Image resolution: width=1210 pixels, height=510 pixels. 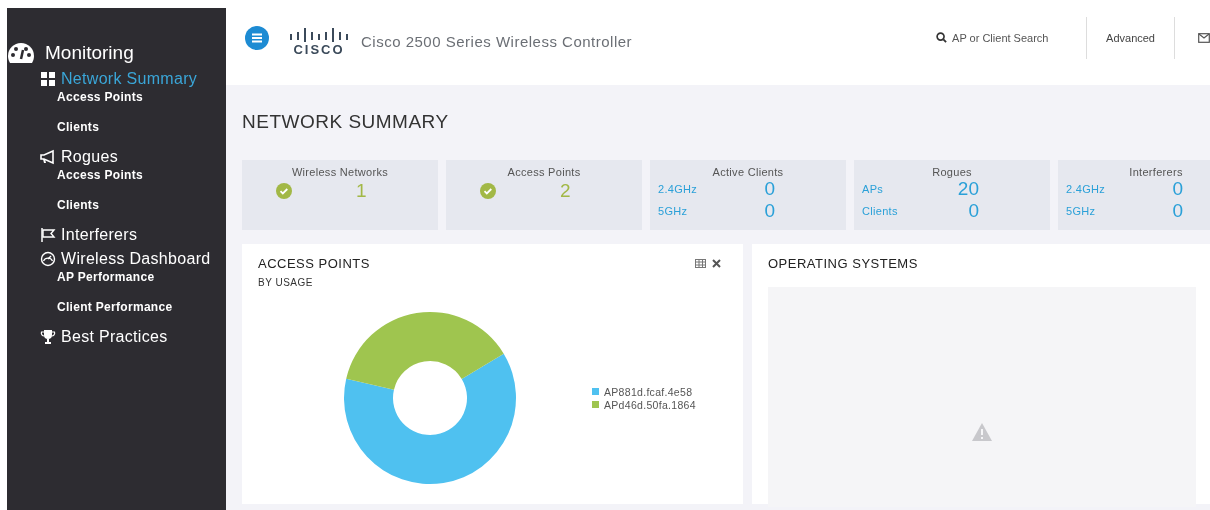 What do you see at coordinates (346, 122) in the screenshot?
I see `page-title: NETWORK SUMMARY` at bounding box center [346, 122].